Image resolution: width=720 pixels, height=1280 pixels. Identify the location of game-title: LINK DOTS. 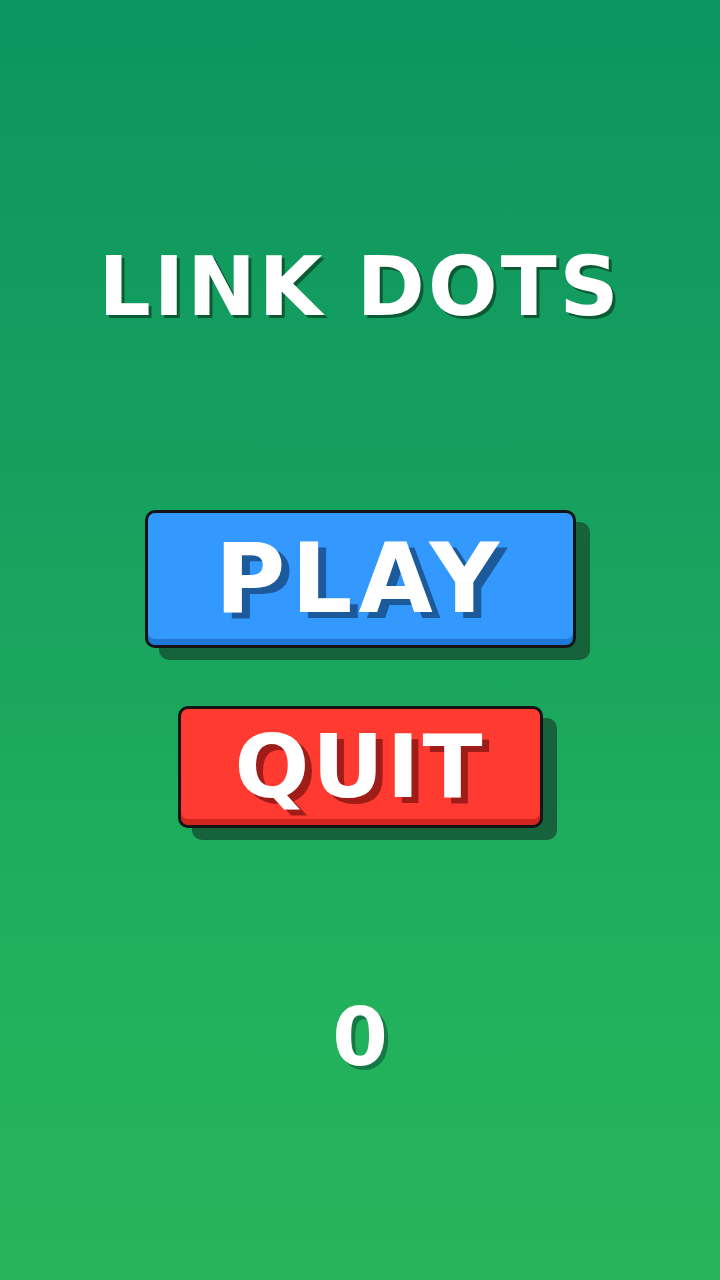
(360, 287).